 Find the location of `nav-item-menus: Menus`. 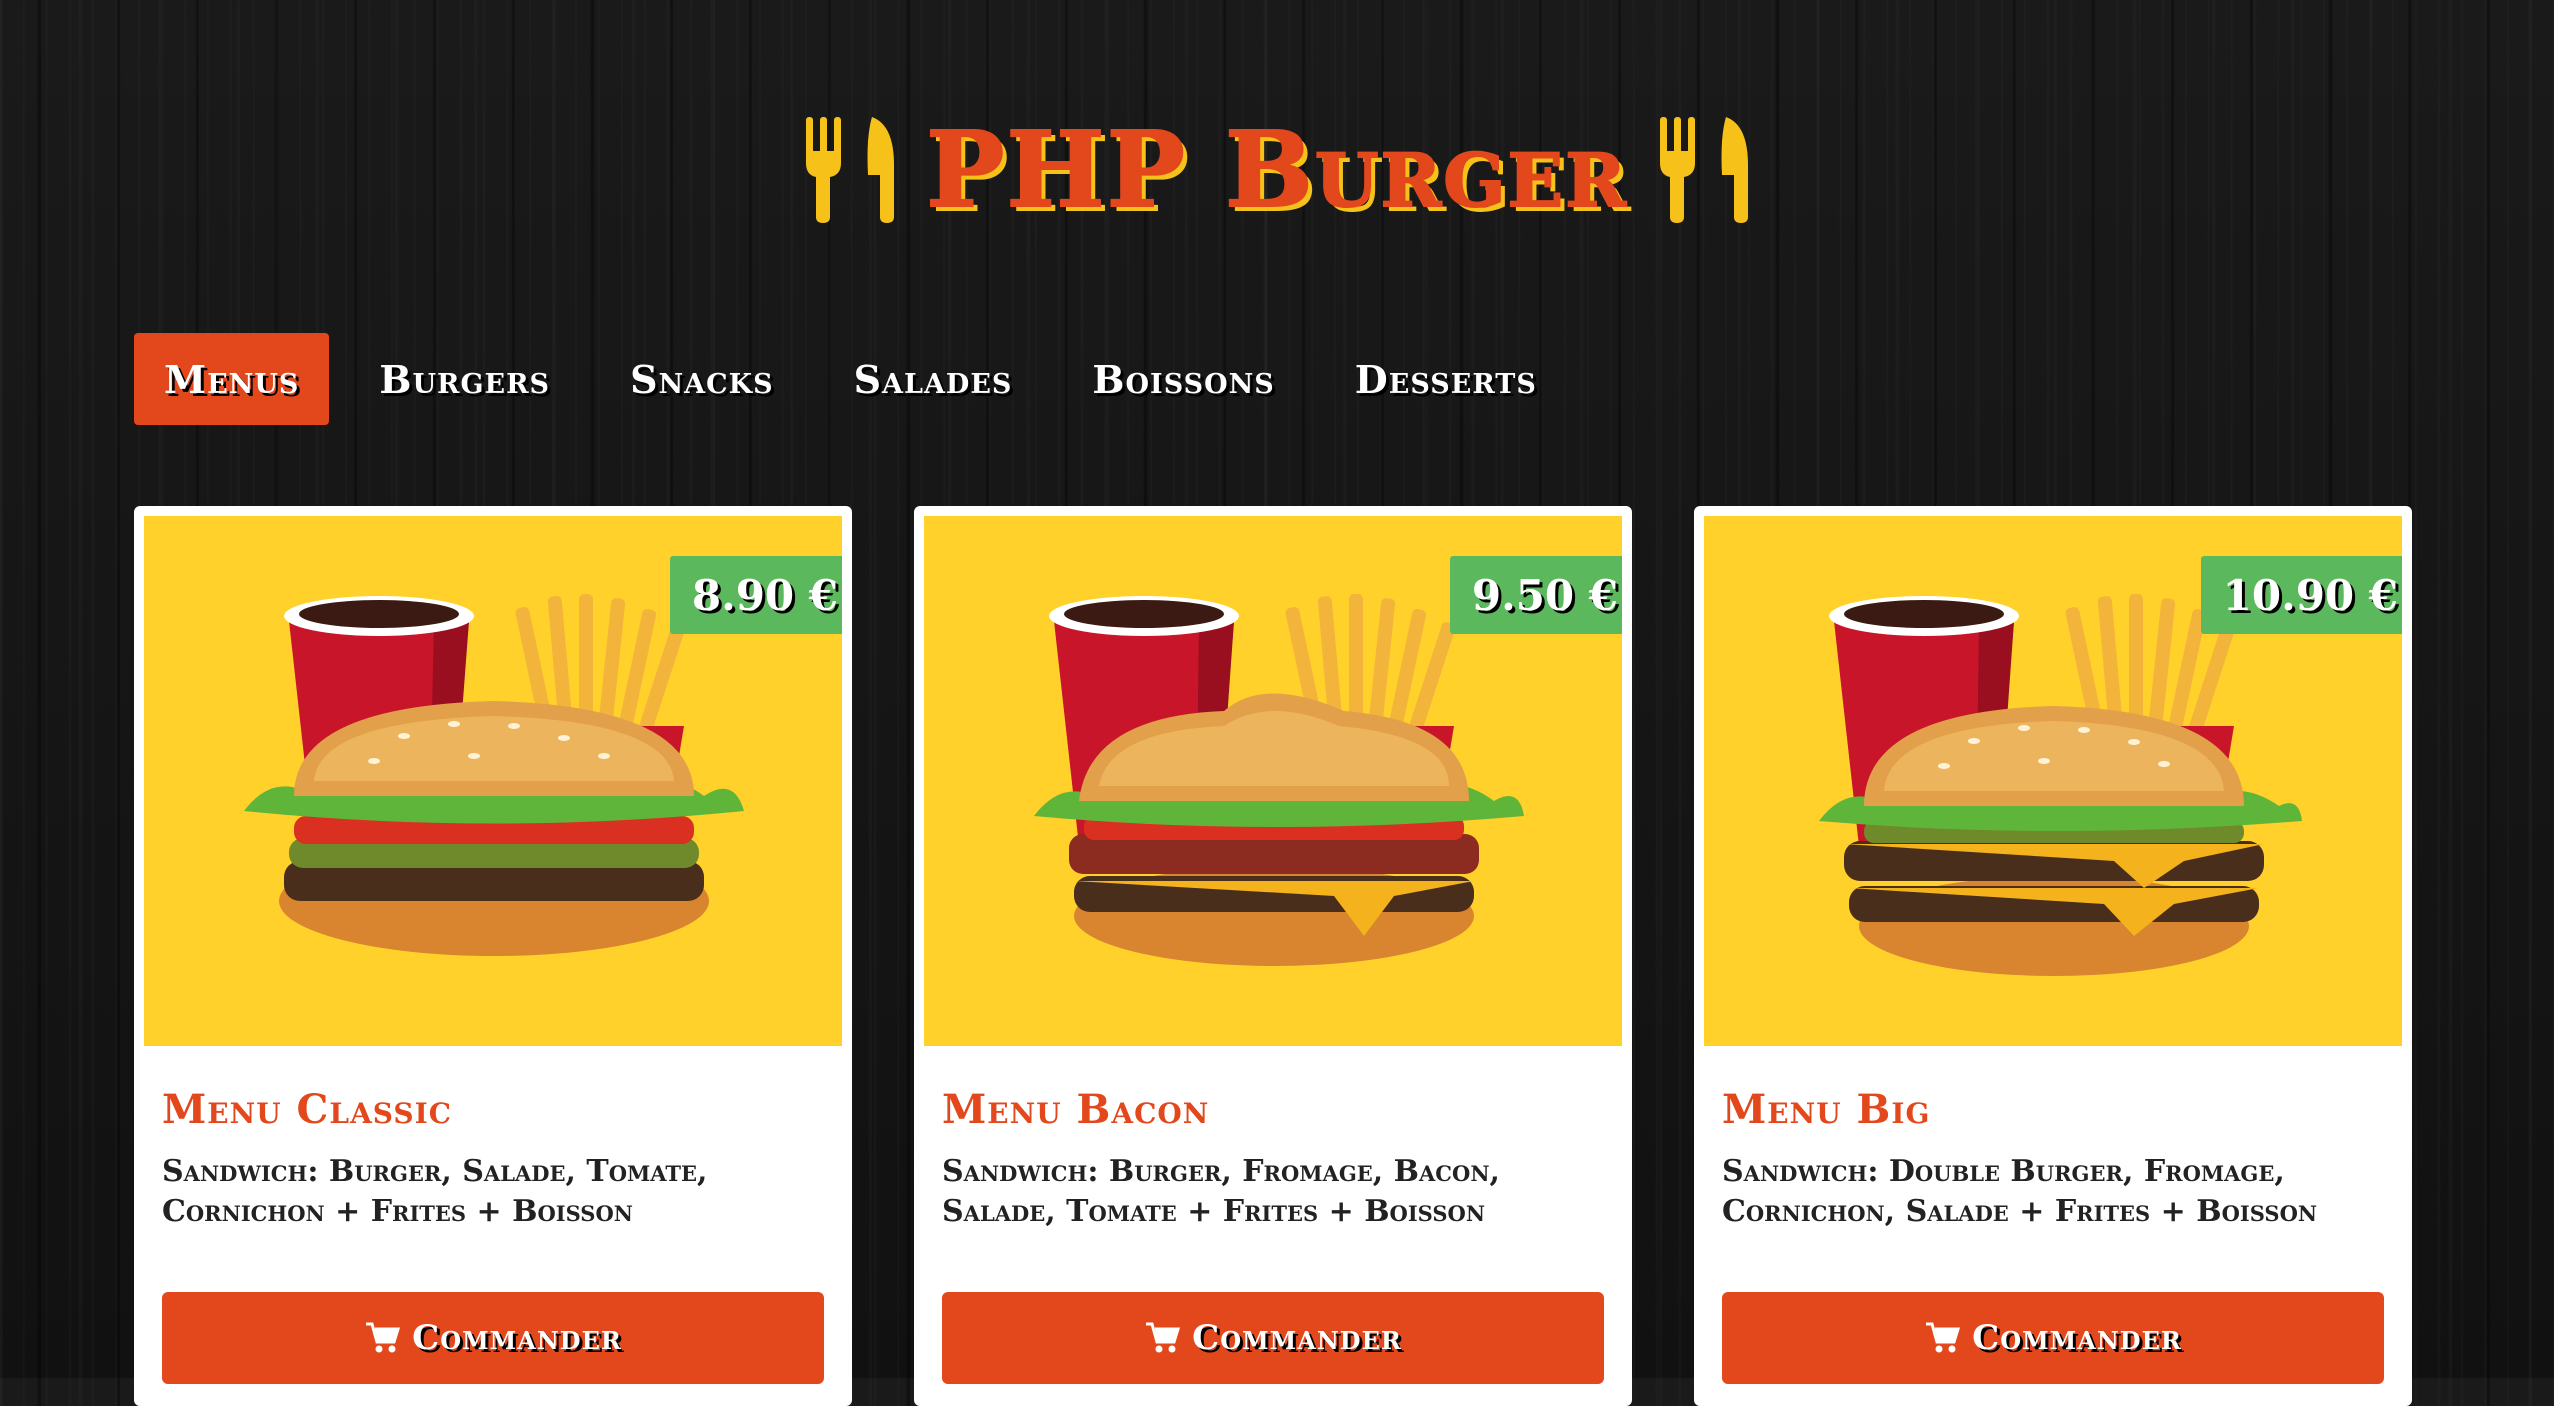

nav-item-menus: Menus is located at coordinates (232, 379).